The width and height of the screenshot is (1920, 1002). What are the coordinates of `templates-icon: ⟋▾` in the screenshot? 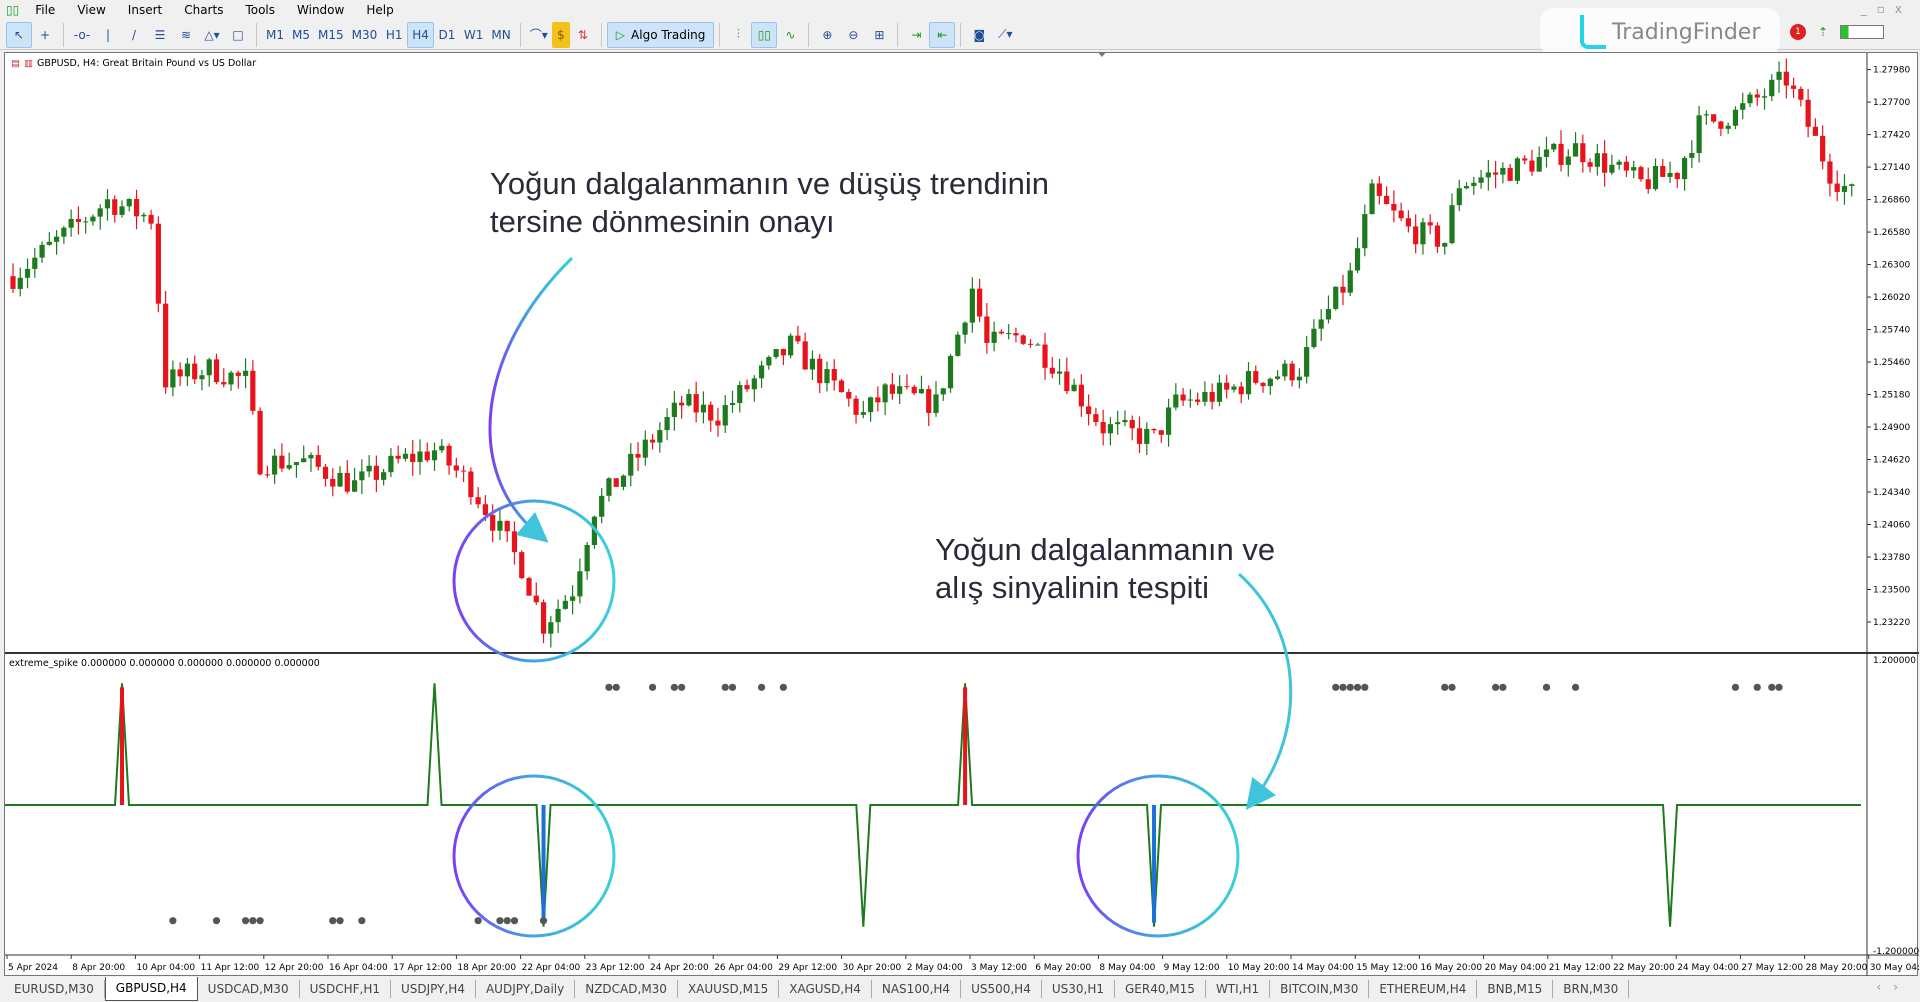 It's located at (1005, 35).